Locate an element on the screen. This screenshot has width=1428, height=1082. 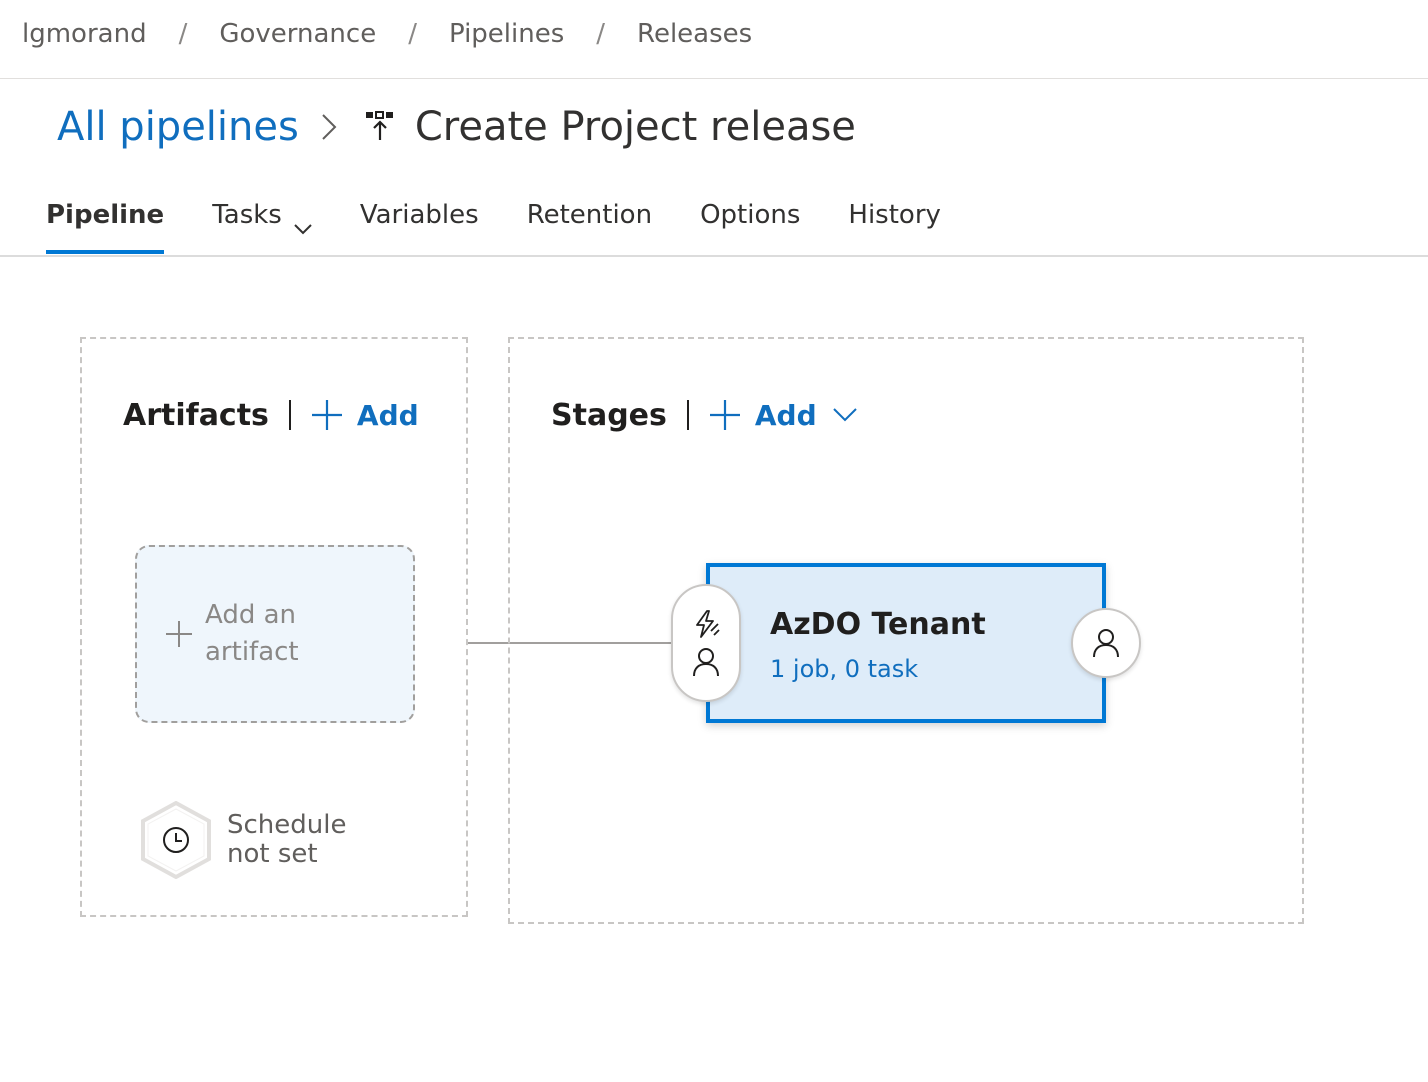
tab-pipeline: Pipeline is located at coordinates (105, 225).